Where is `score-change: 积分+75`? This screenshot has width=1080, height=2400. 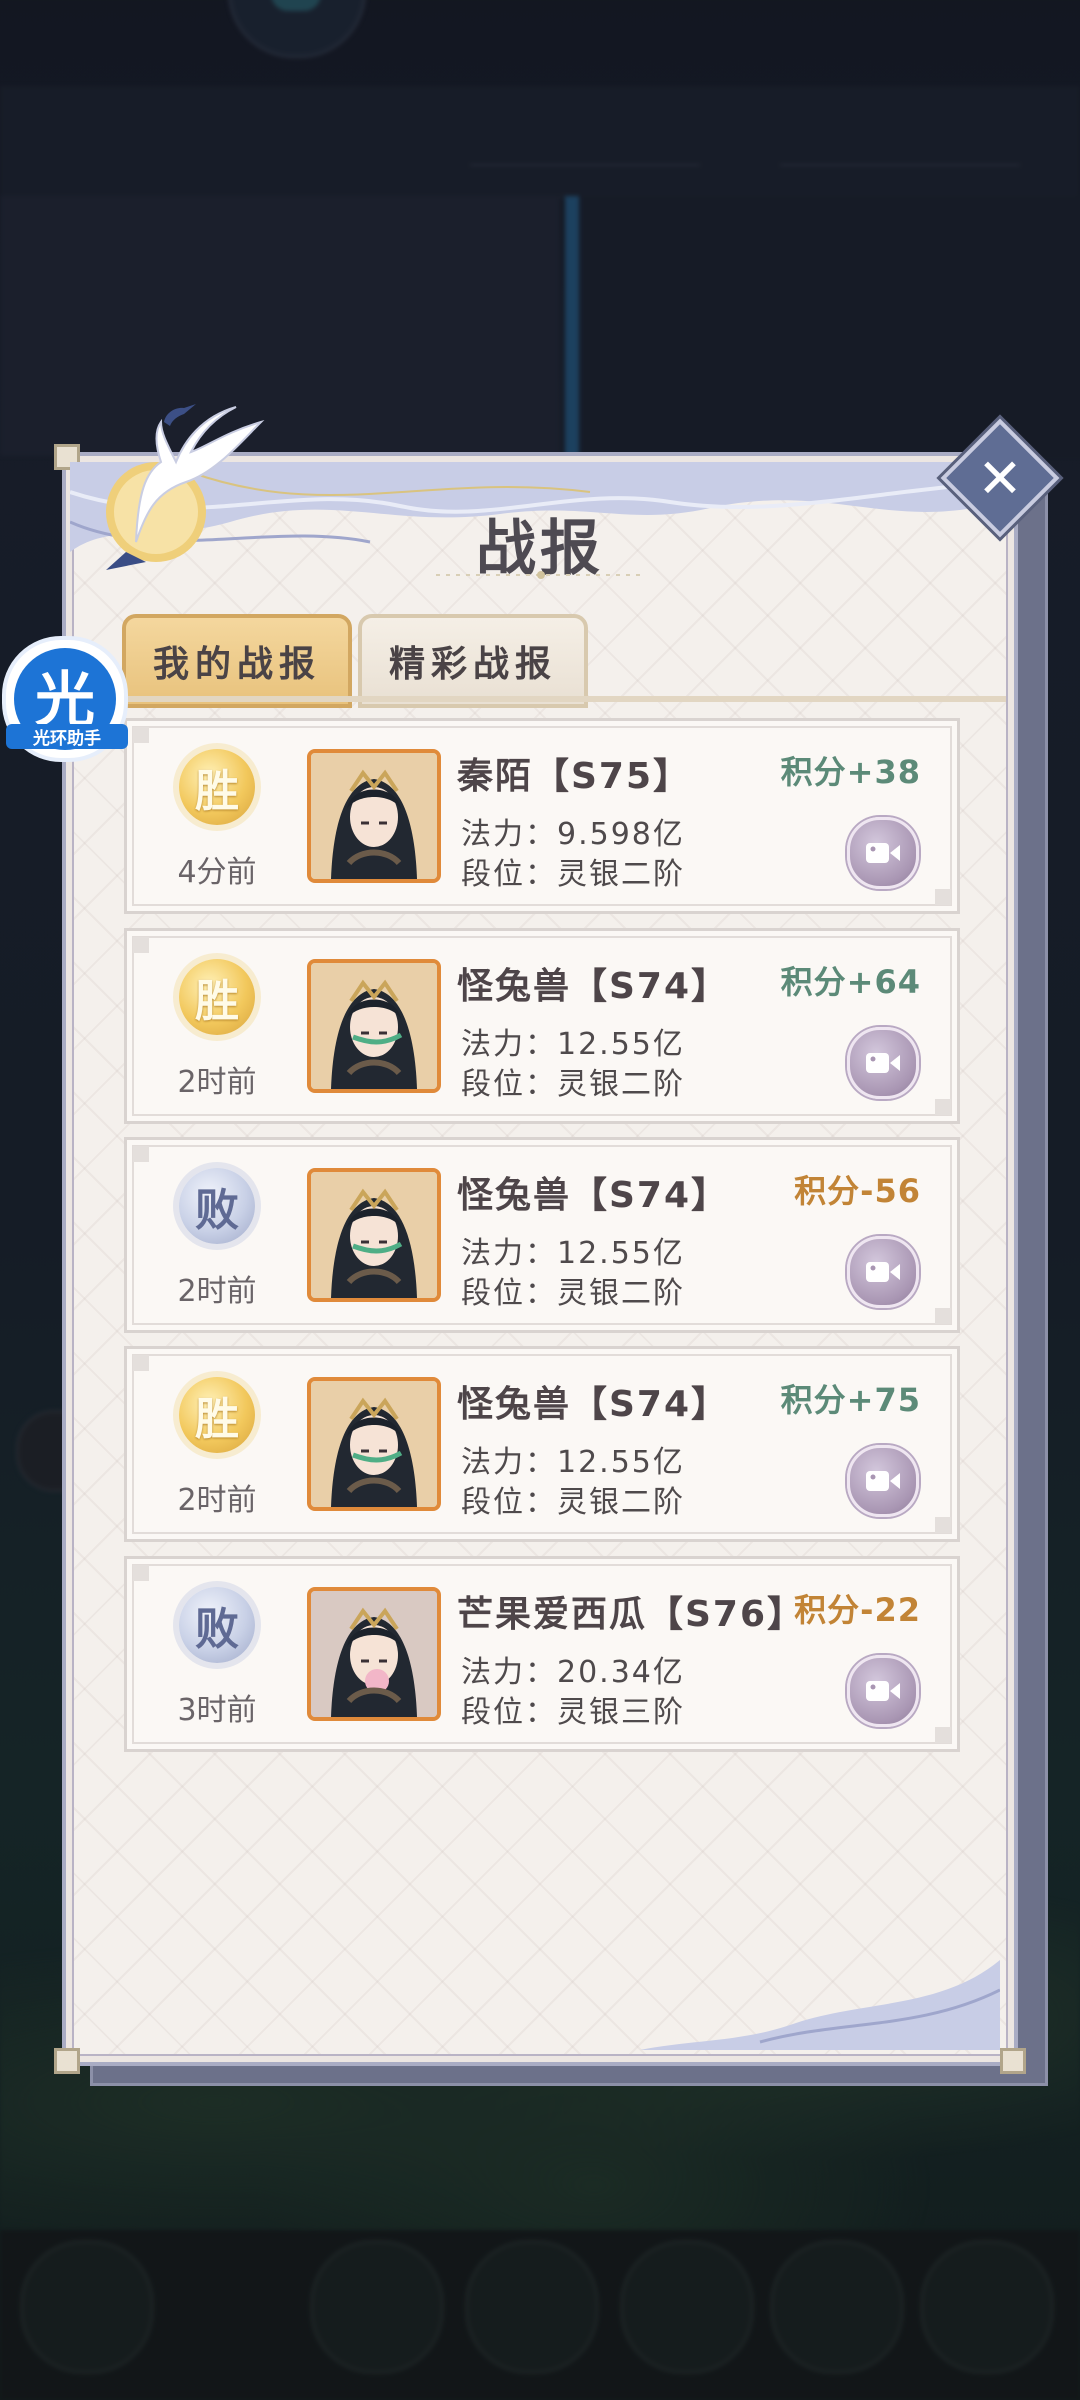
score-change: 积分+75 is located at coordinates (850, 1400).